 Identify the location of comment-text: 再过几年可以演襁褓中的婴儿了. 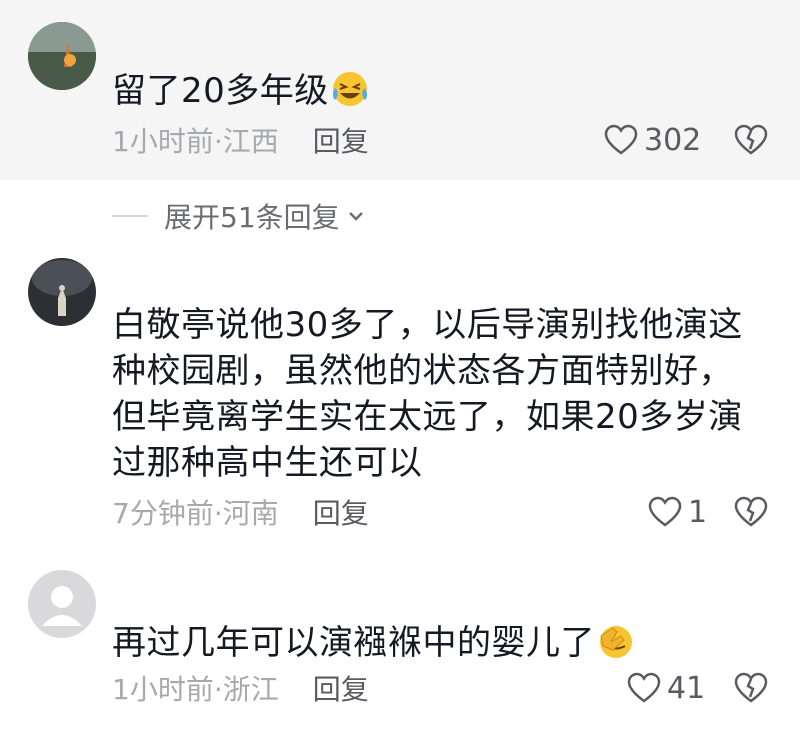
(436, 643).